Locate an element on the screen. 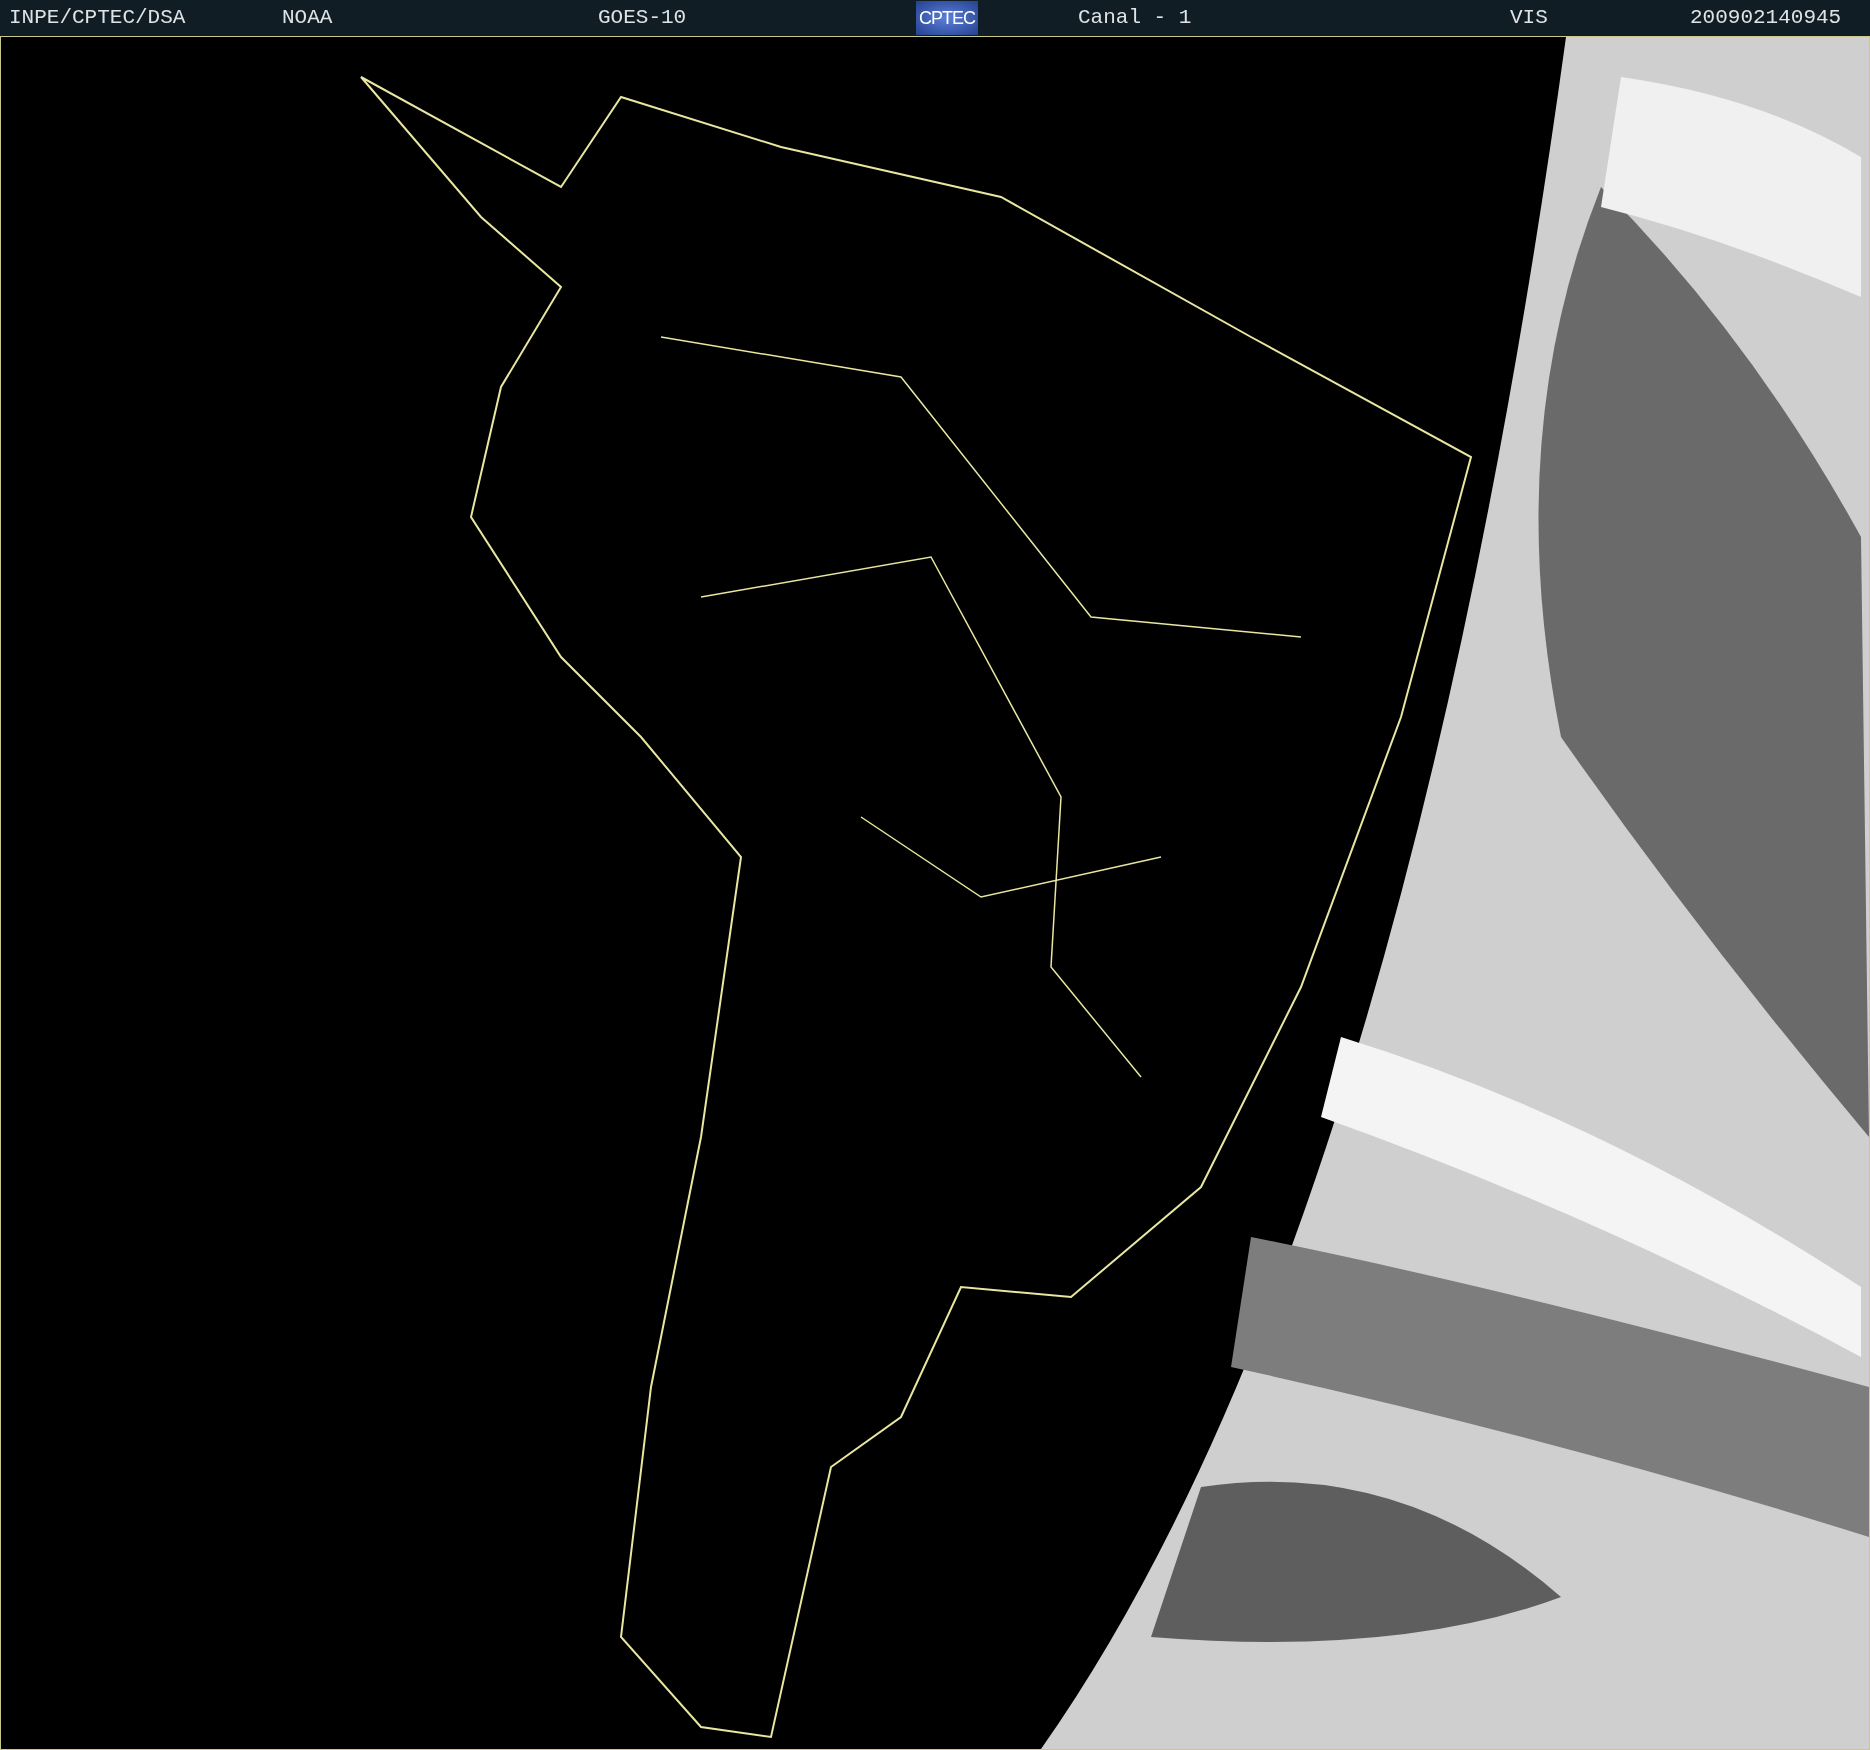 The width and height of the screenshot is (1870, 1750). header-label: VIS is located at coordinates (1529, 18).